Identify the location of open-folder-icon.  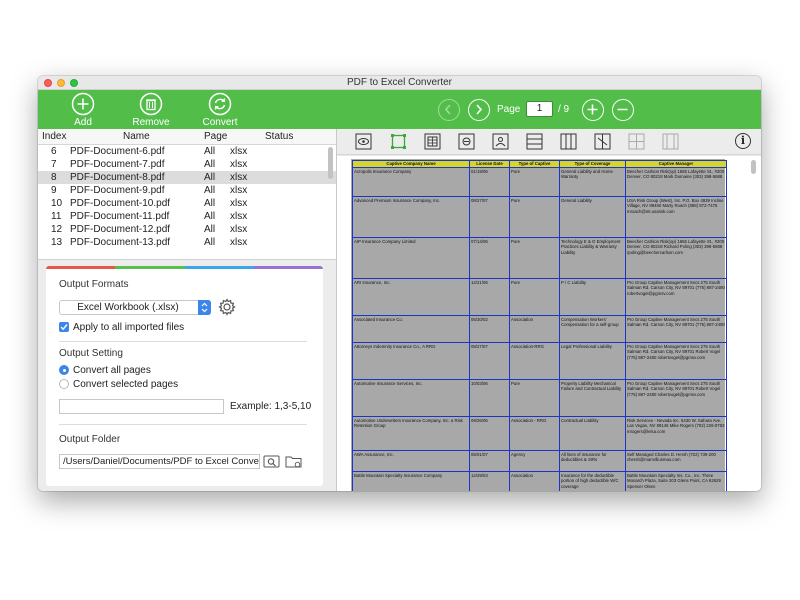
(294, 461).